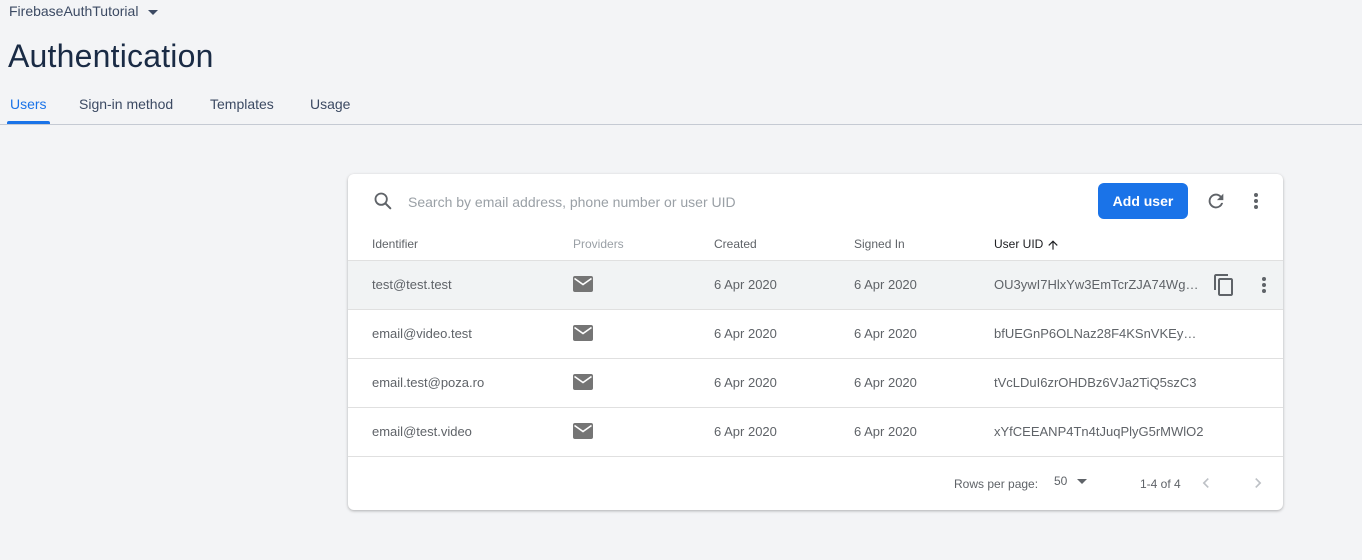 The height and width of the screenshot is (560, 1362). Describe the element at coordinates (111, 56) in the screenshot. I see `page-title: Authentication` at that location.